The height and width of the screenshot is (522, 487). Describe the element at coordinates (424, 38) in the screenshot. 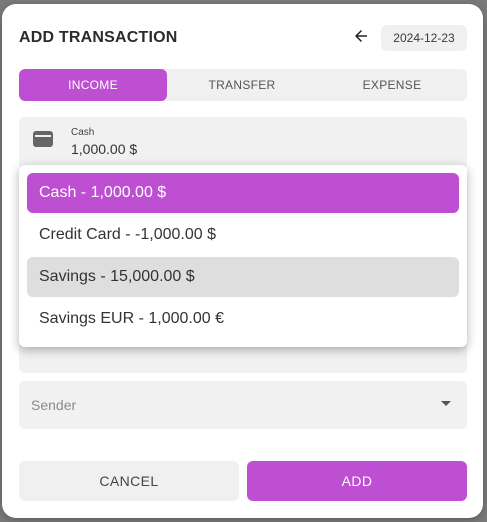

I see `date-chip: 2024-12-23` at that location.